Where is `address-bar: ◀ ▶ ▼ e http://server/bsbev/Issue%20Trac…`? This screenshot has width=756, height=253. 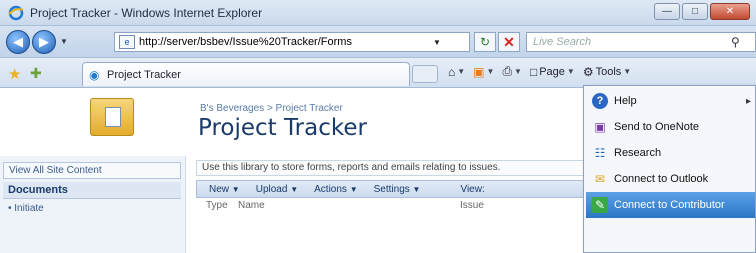 address-bar: ◀ ▶ ▼ e http://server/bsbev/Issue%20Trac… is located at coordinates (378, 42).